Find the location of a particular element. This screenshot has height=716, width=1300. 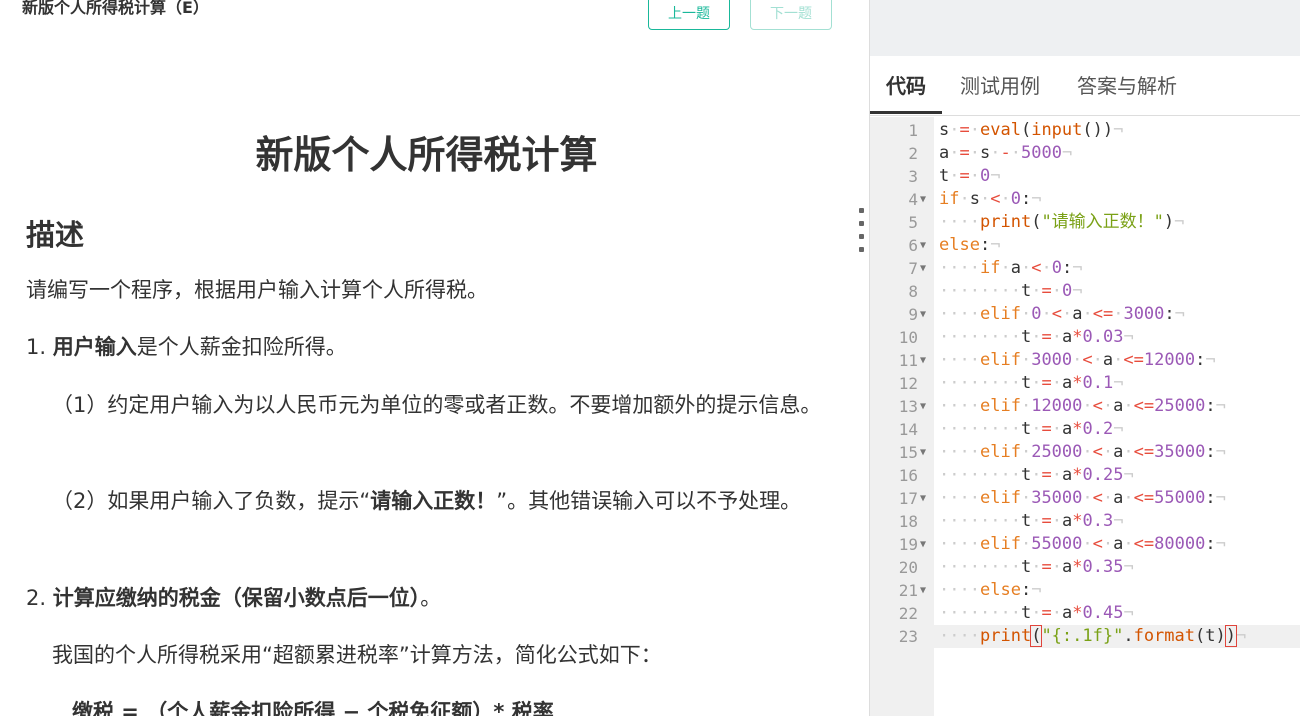

prev-problem-button: 上一题 is located at coordinates (689, 15).